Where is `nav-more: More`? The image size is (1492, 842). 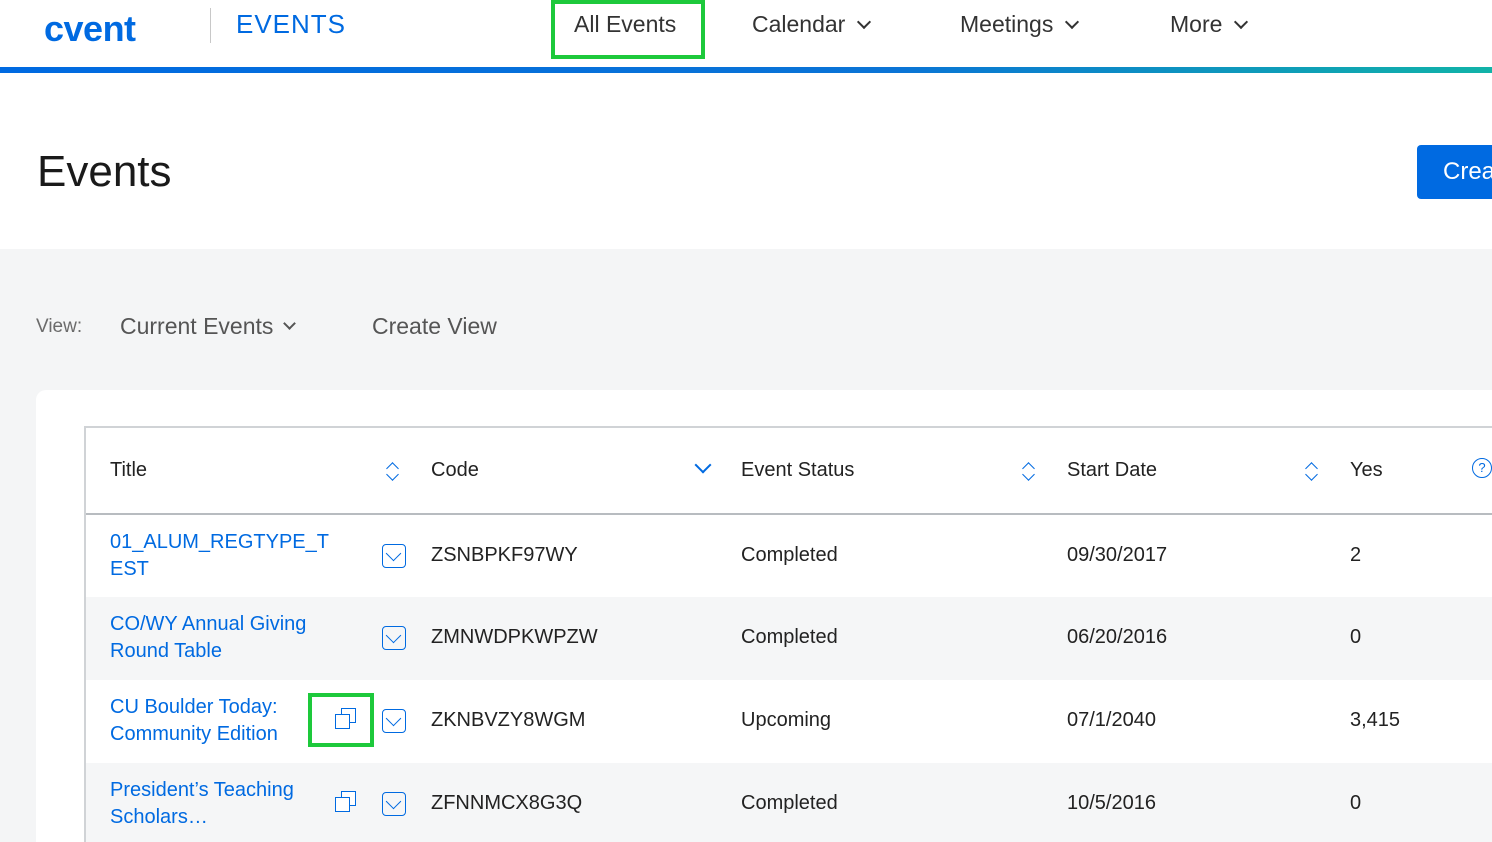
nav-more: More is located at coordinates (1209, 24).